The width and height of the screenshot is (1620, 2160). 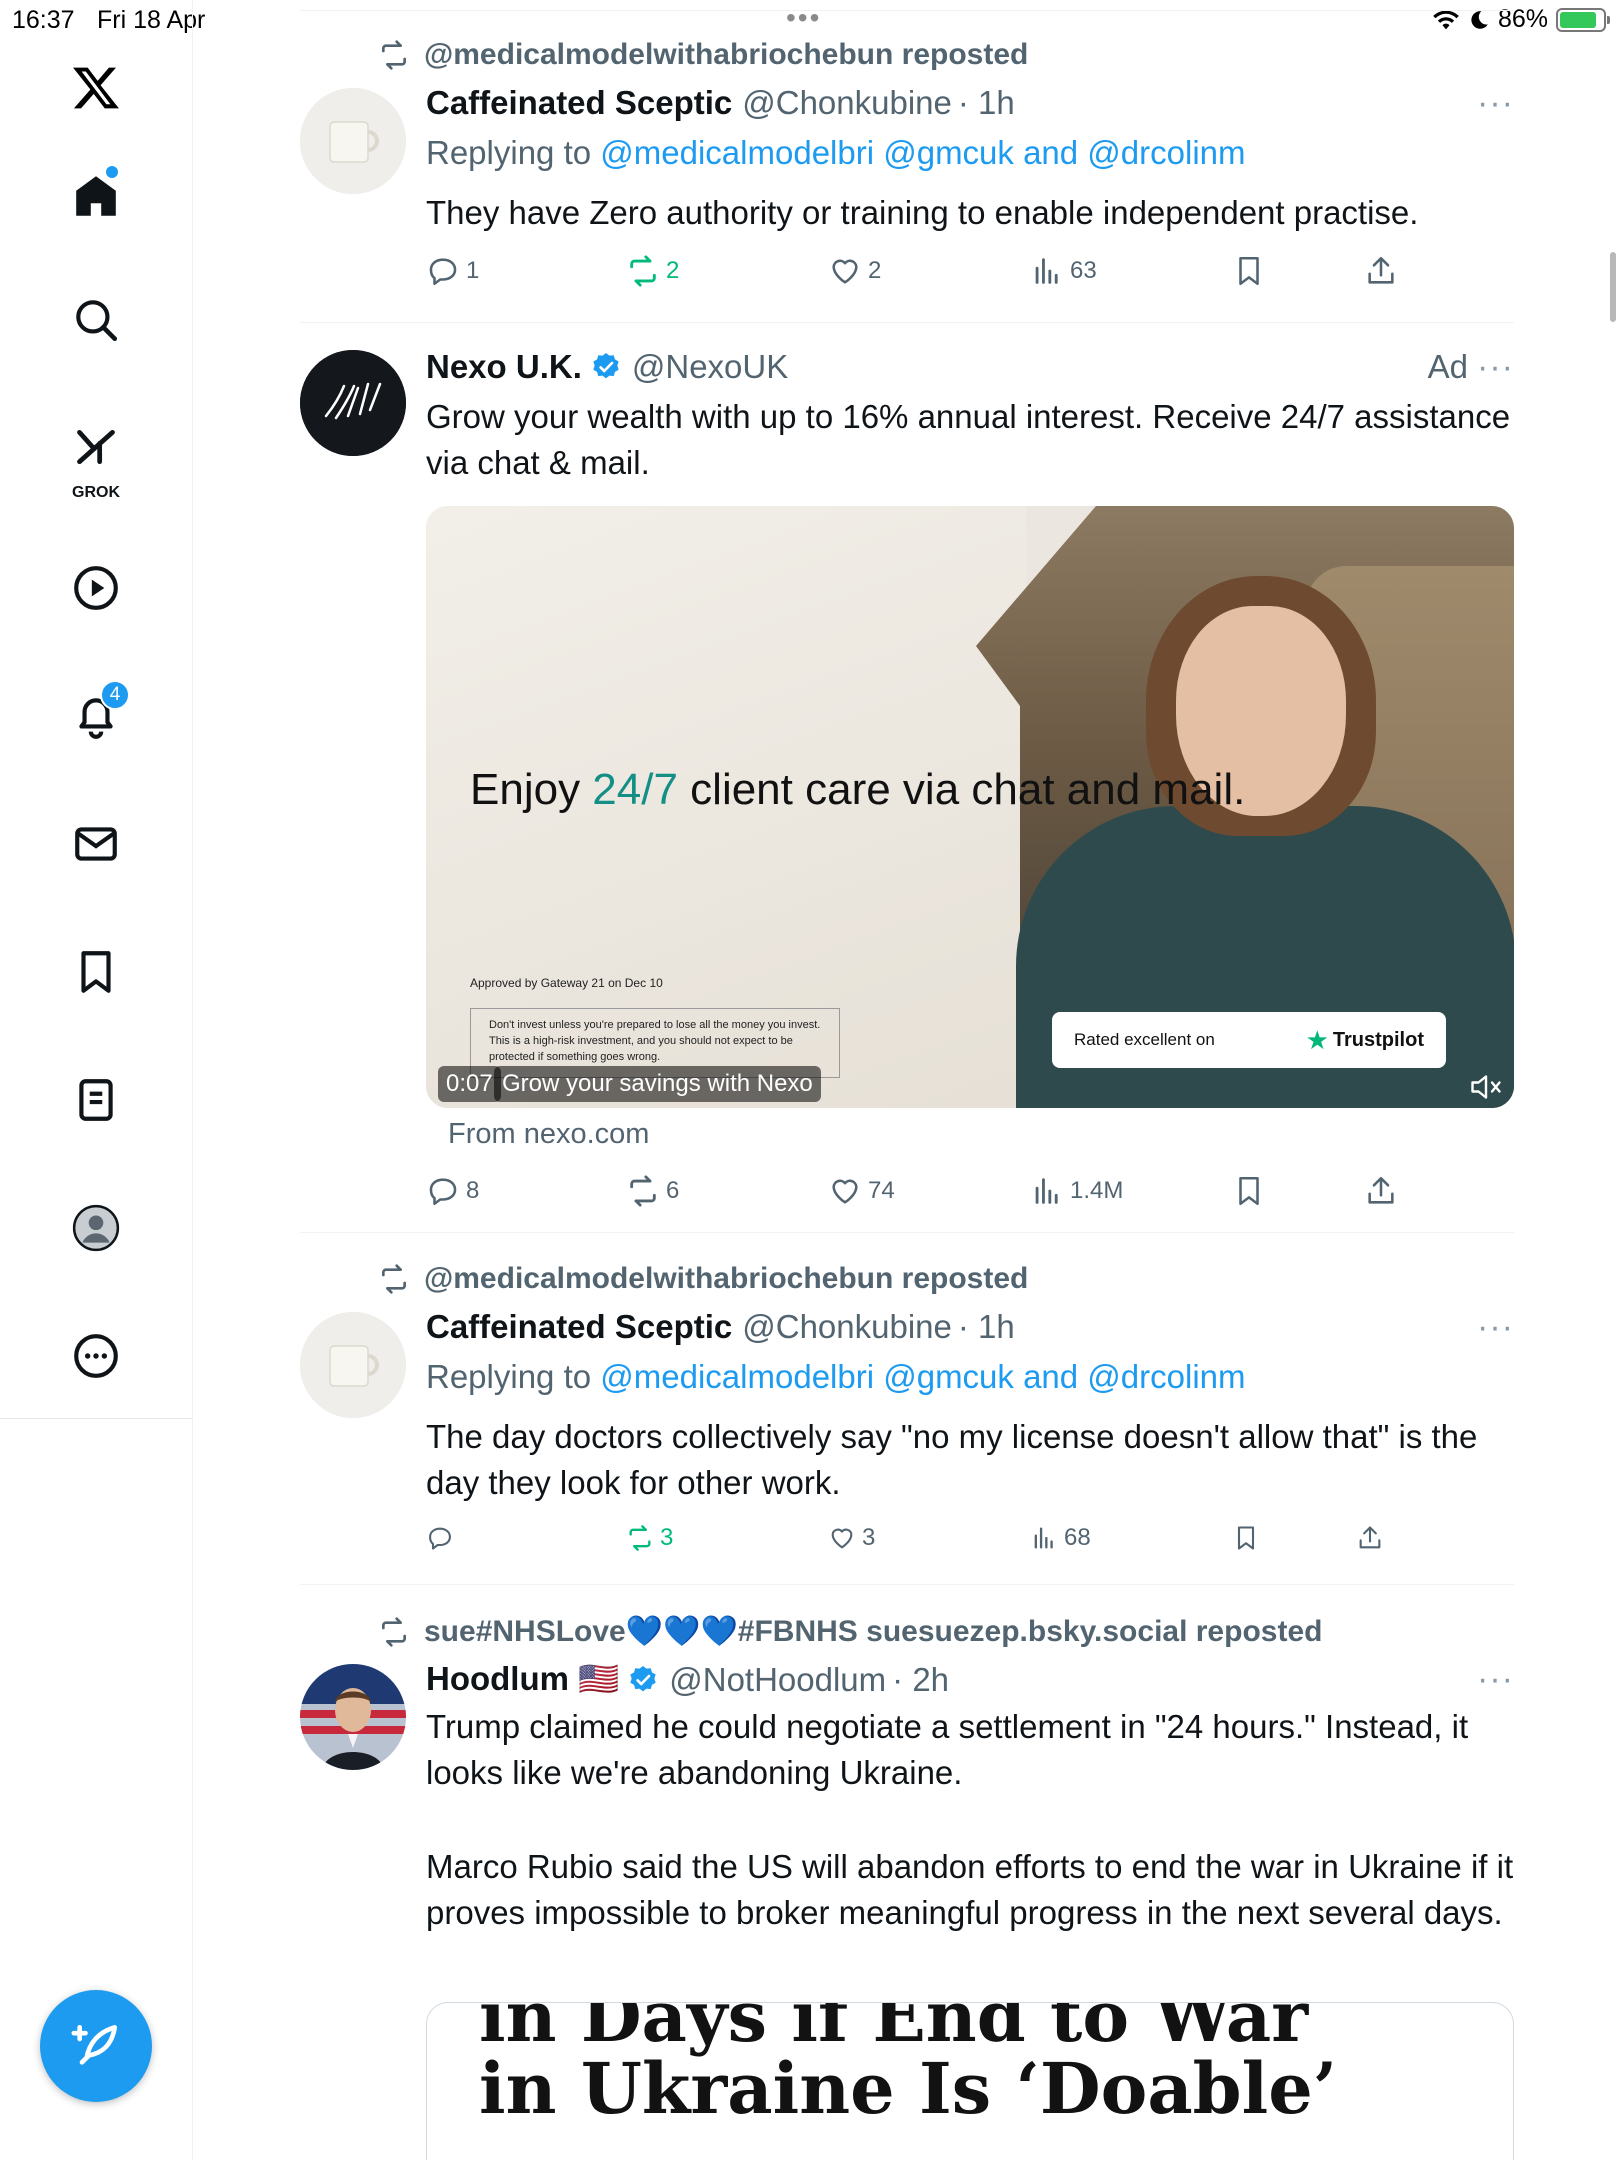 What do you see at coordinates (649, 1538) in the screenshot?
I see `repost-button: 3` at bounding box center [649, 1538].